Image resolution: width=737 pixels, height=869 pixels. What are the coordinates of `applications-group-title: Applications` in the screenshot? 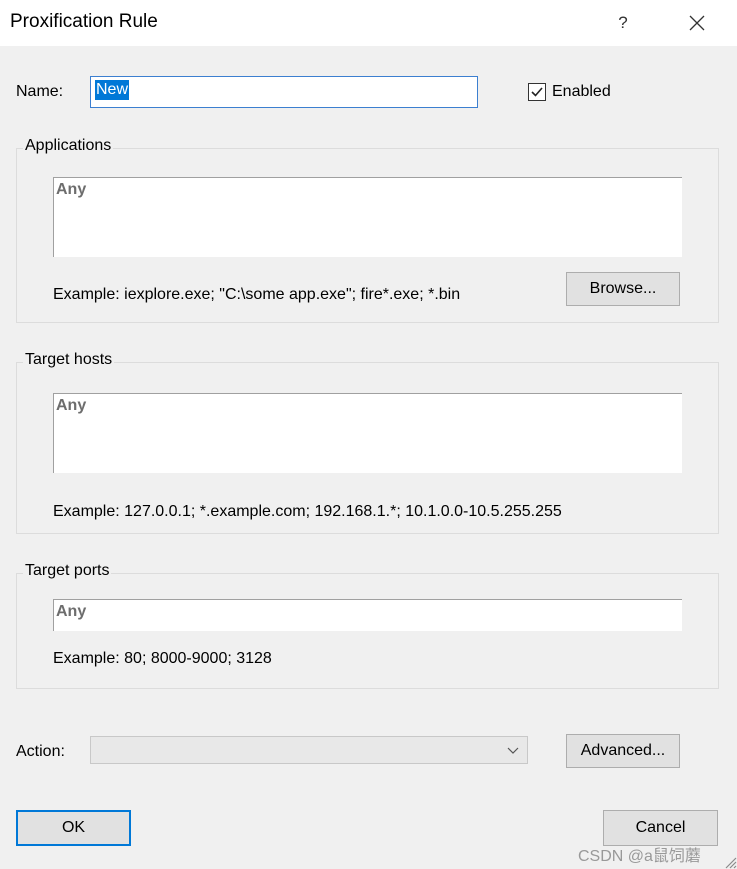 It's located at (68, 146).